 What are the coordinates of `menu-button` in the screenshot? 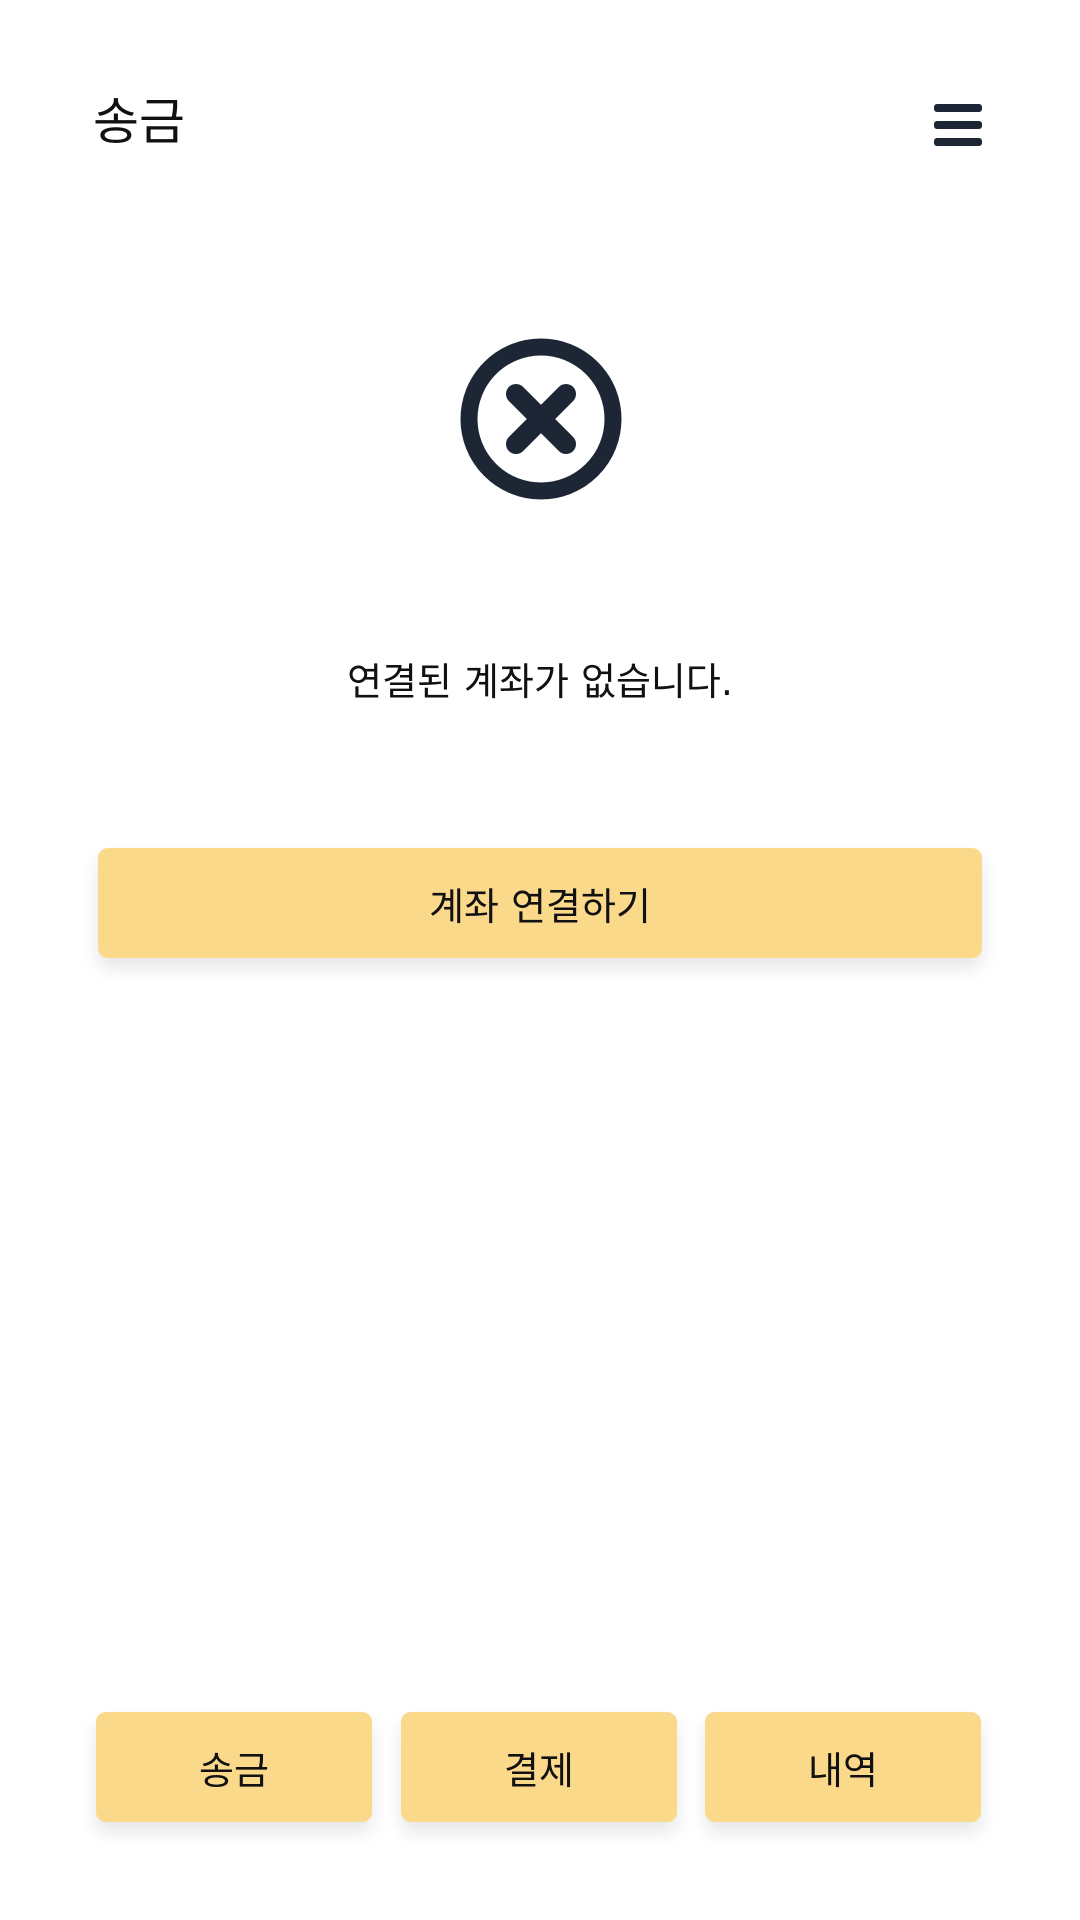 It's located at (958, 125).